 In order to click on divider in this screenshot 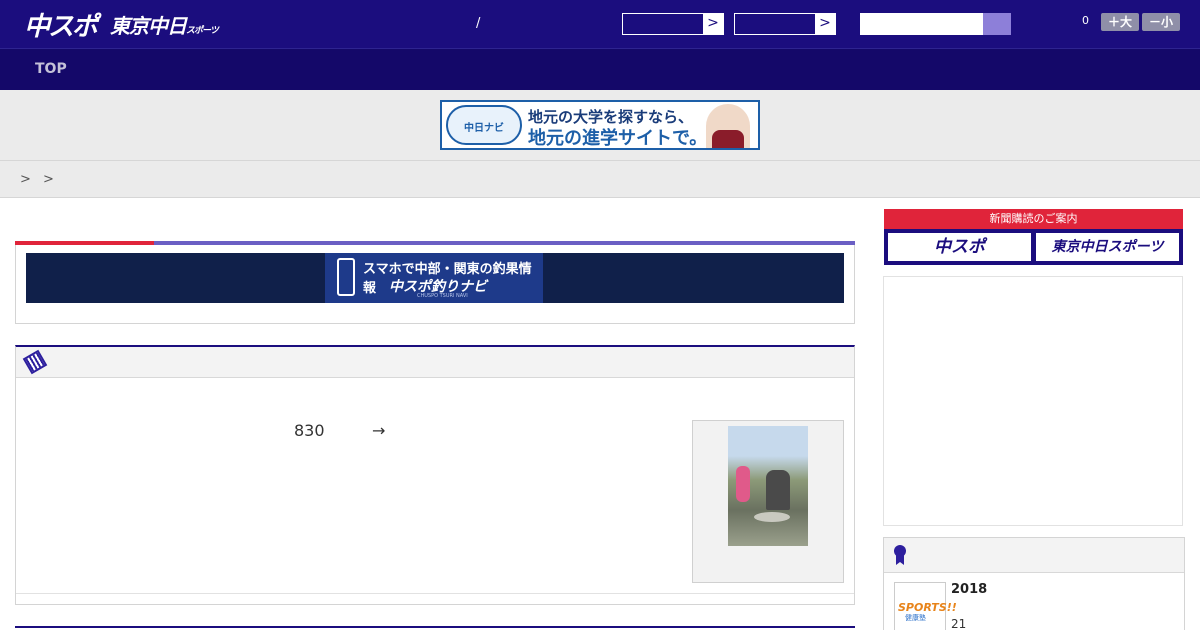, I will do `click(435, 593)`.